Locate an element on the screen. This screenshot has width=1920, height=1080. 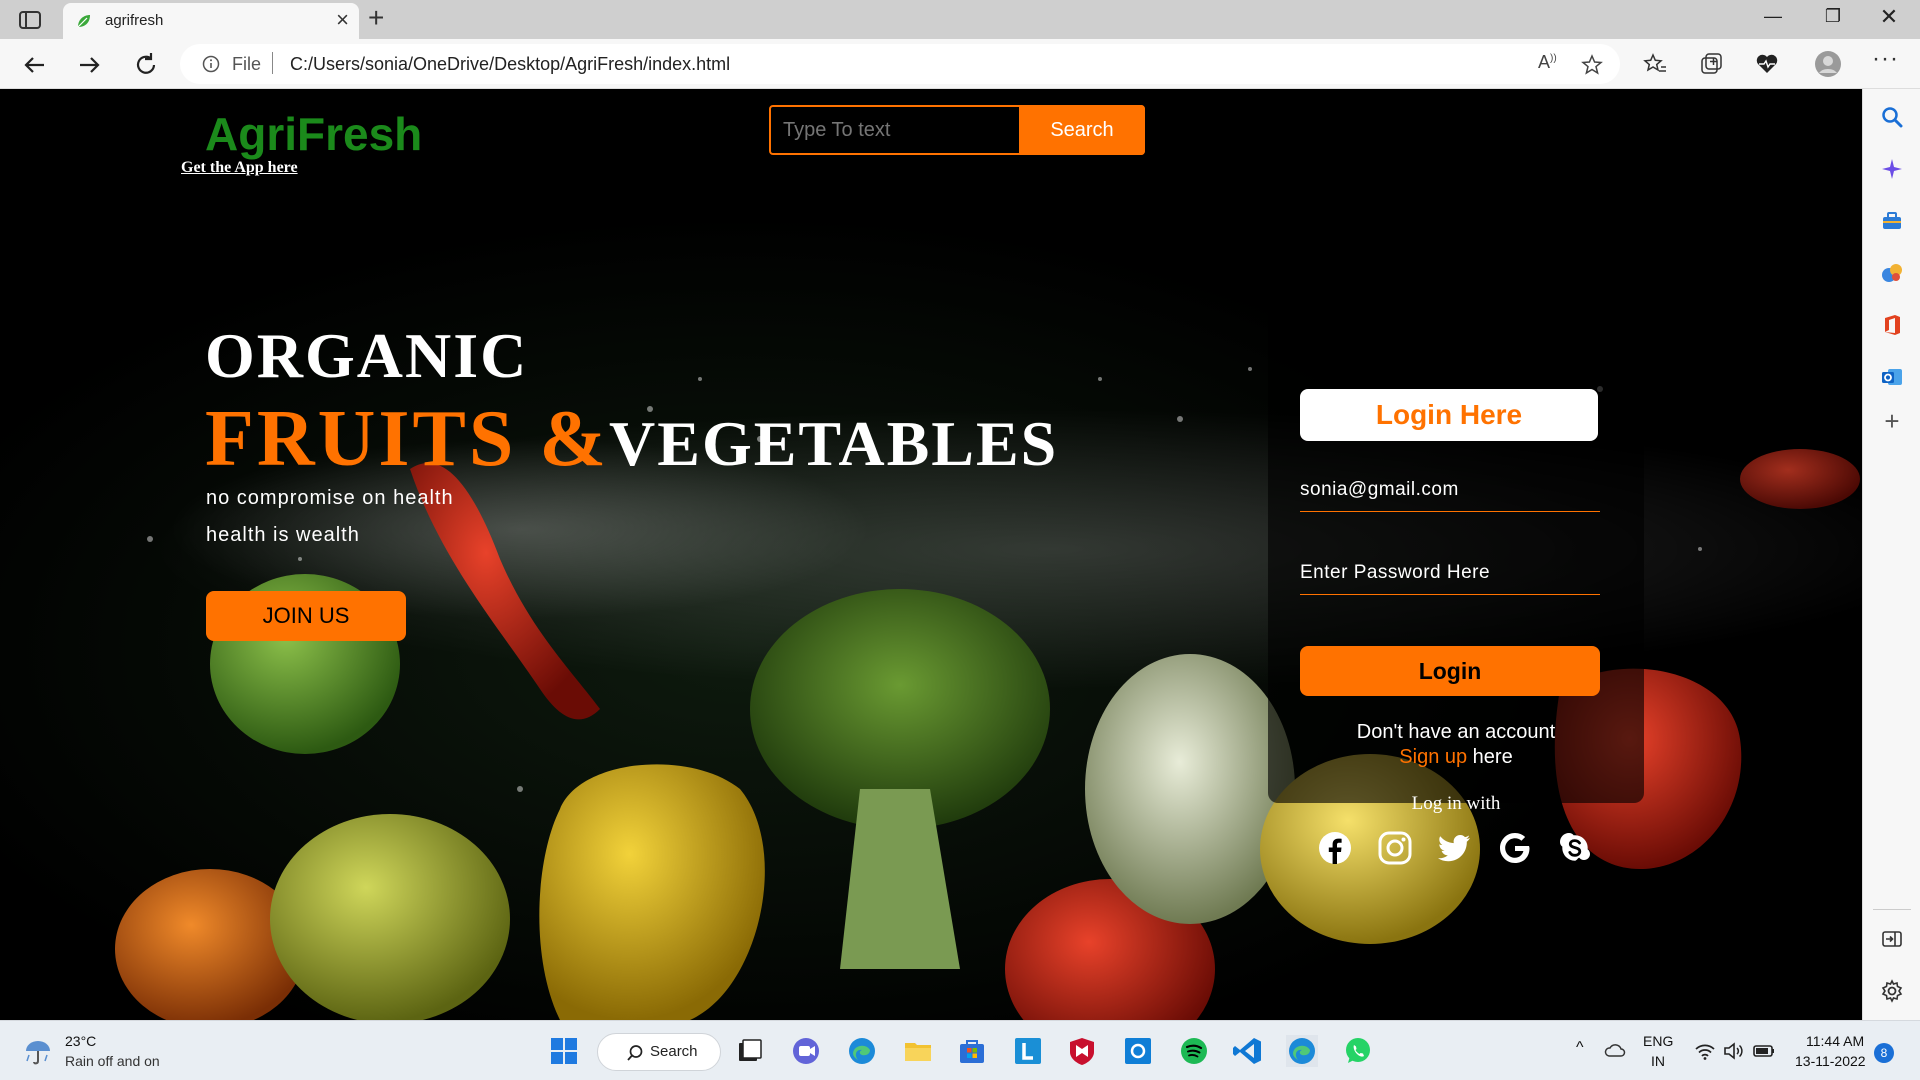
tab-close-icon: × is located at coordinates (342, 20).